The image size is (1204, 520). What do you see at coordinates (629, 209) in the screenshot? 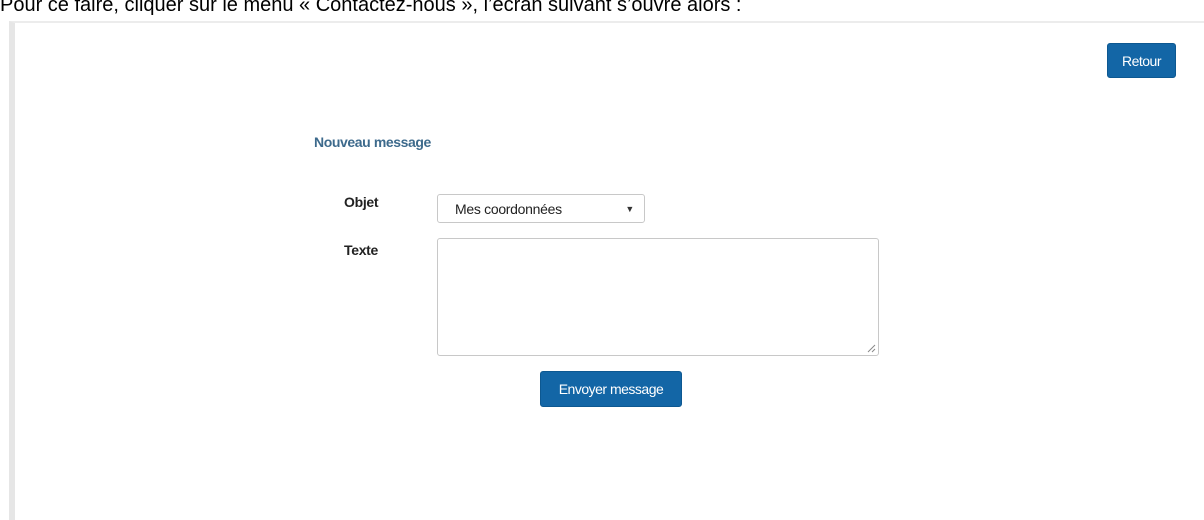
I see `caret-down-icon: ▼` at bounding box center [629, 209].